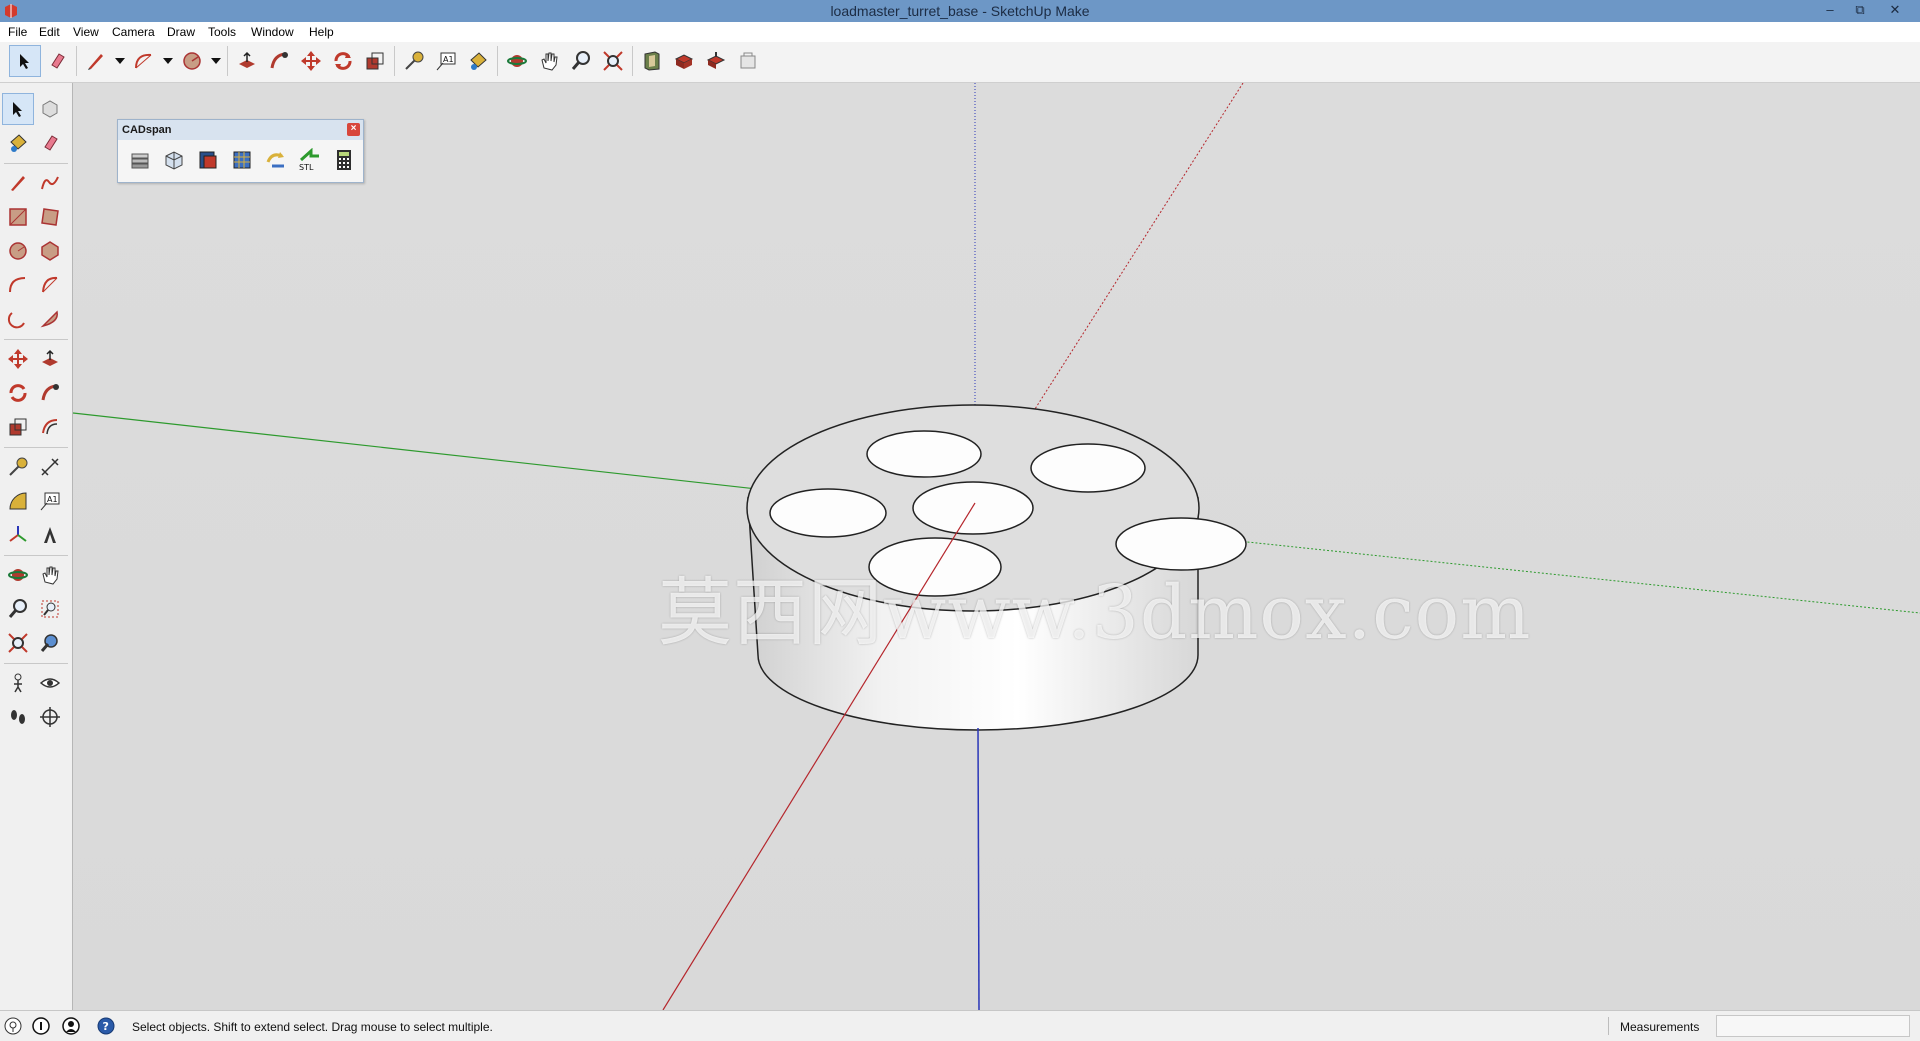 Image resolution: width=1920 pixels, height=1041 pixels. Describe the element at coordinates (18, 501) in the screenshot. I see `protractor-tool-button` at that location.